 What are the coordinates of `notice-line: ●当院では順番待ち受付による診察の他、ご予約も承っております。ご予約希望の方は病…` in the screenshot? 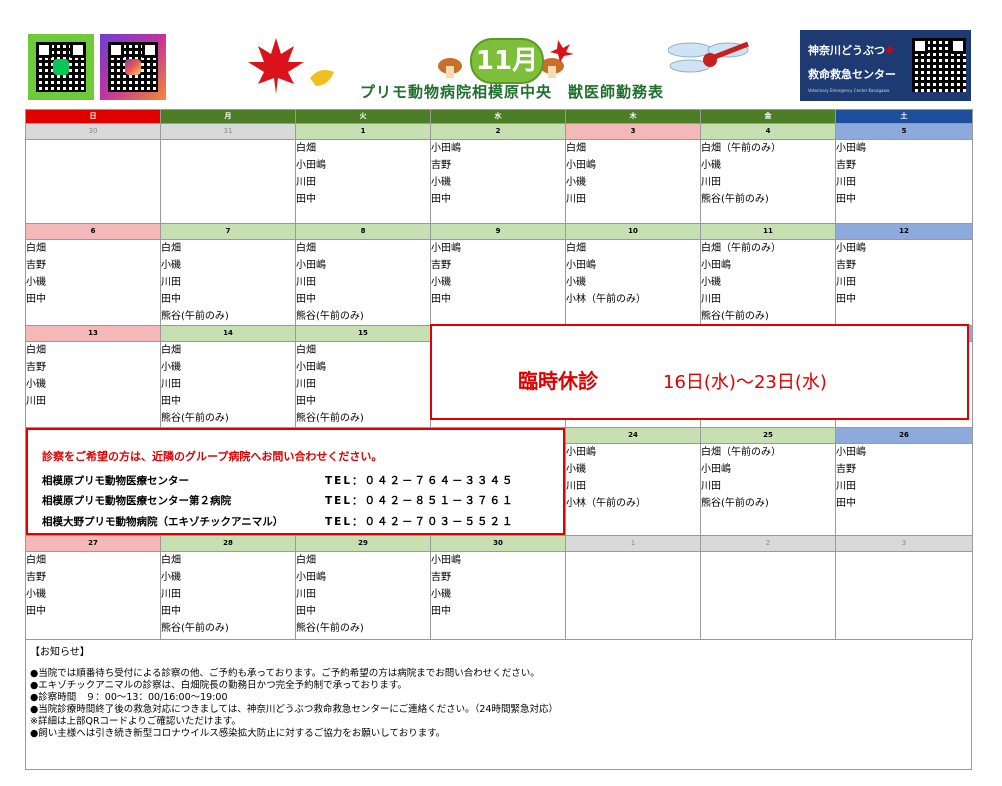 It's located at (285, 673).